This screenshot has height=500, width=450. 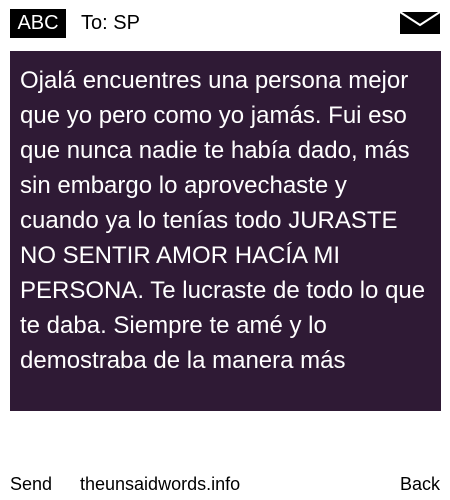 I want to click on site-label: theunsaidwords.info, so click(x=160, y=484).